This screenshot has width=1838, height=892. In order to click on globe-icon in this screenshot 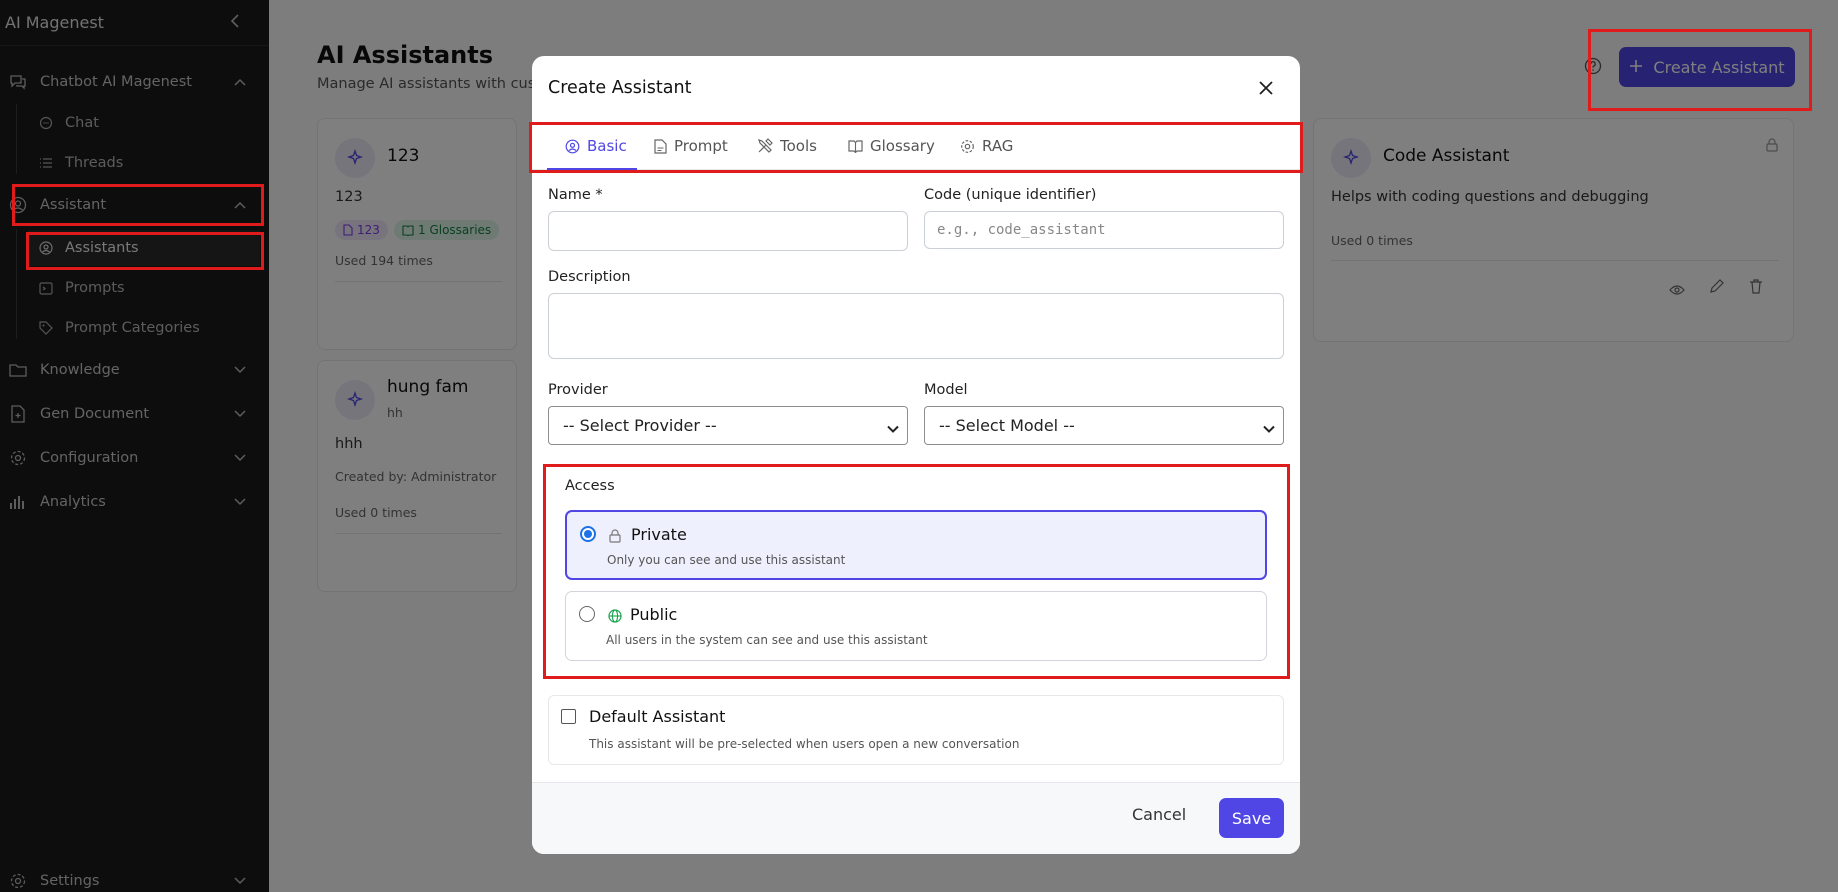, I will do `click(615, 617)`.